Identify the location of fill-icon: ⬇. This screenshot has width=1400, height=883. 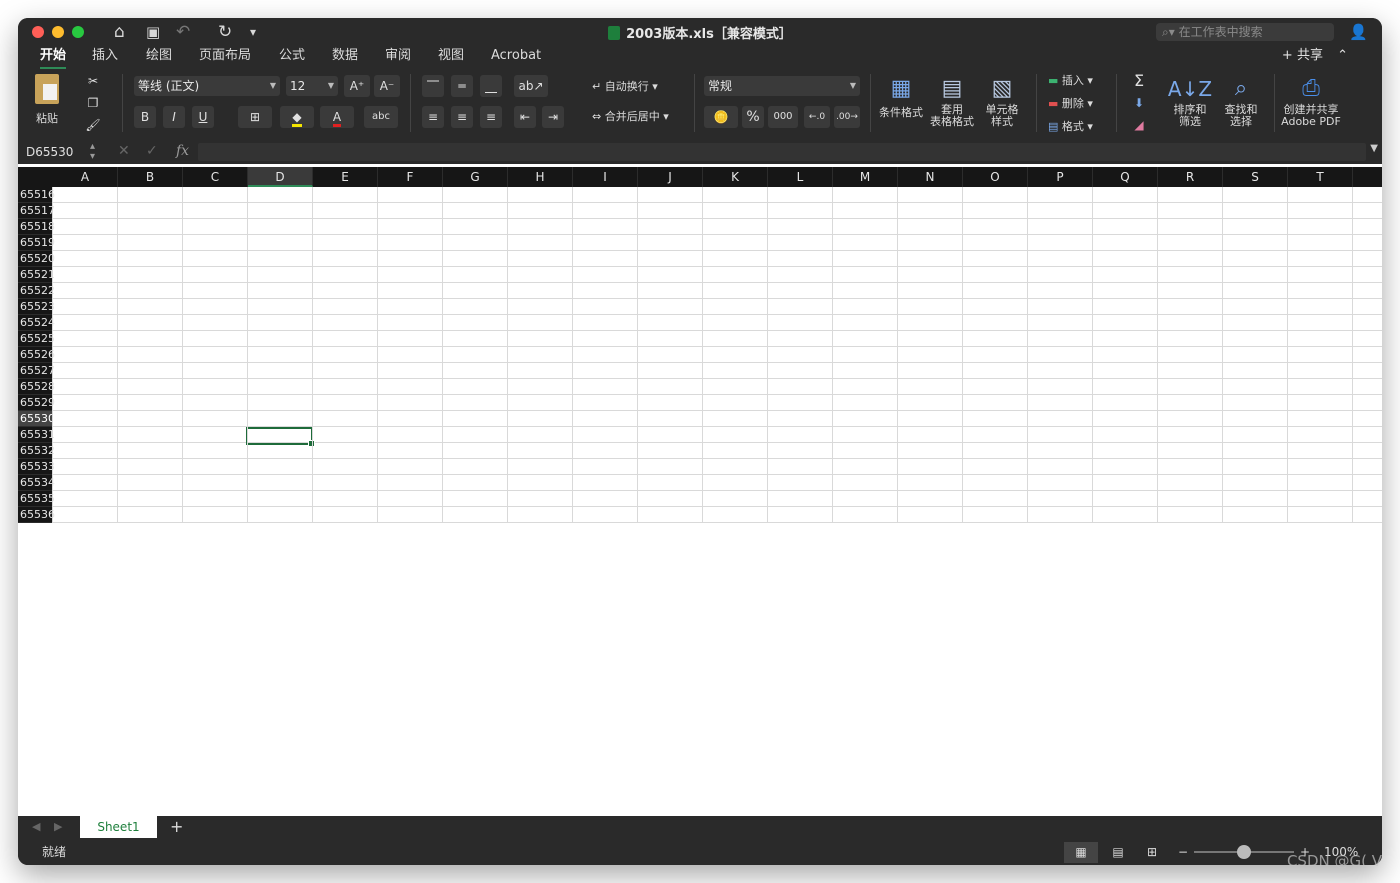
(1139, 103).